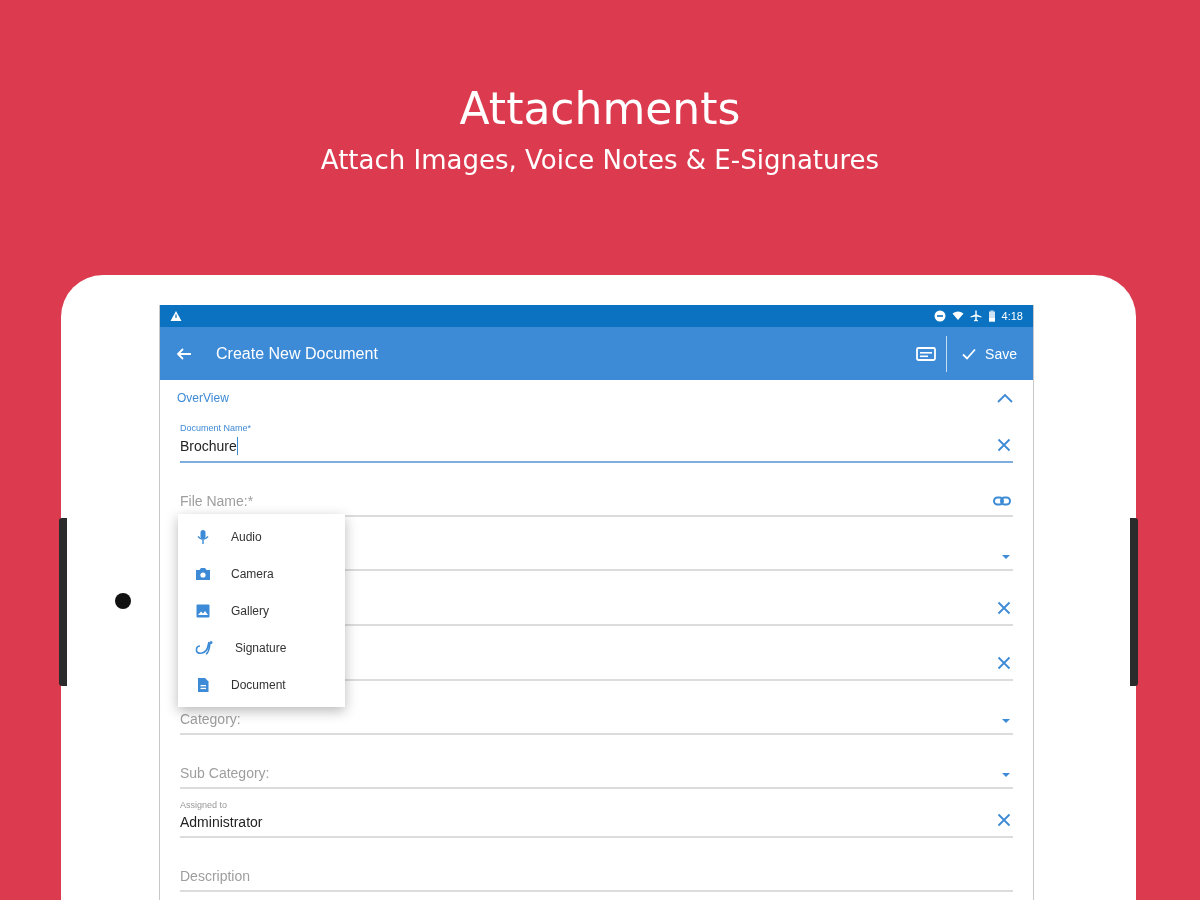  What do you see at coordinates (261, 684) in the screenshot?
I see `menu-item: Document` at bounding box center [261, 684].